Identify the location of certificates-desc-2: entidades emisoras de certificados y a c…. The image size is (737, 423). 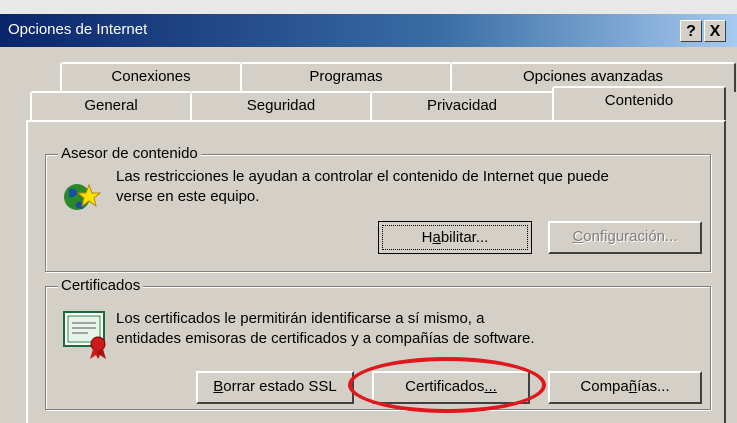
(325, 338).